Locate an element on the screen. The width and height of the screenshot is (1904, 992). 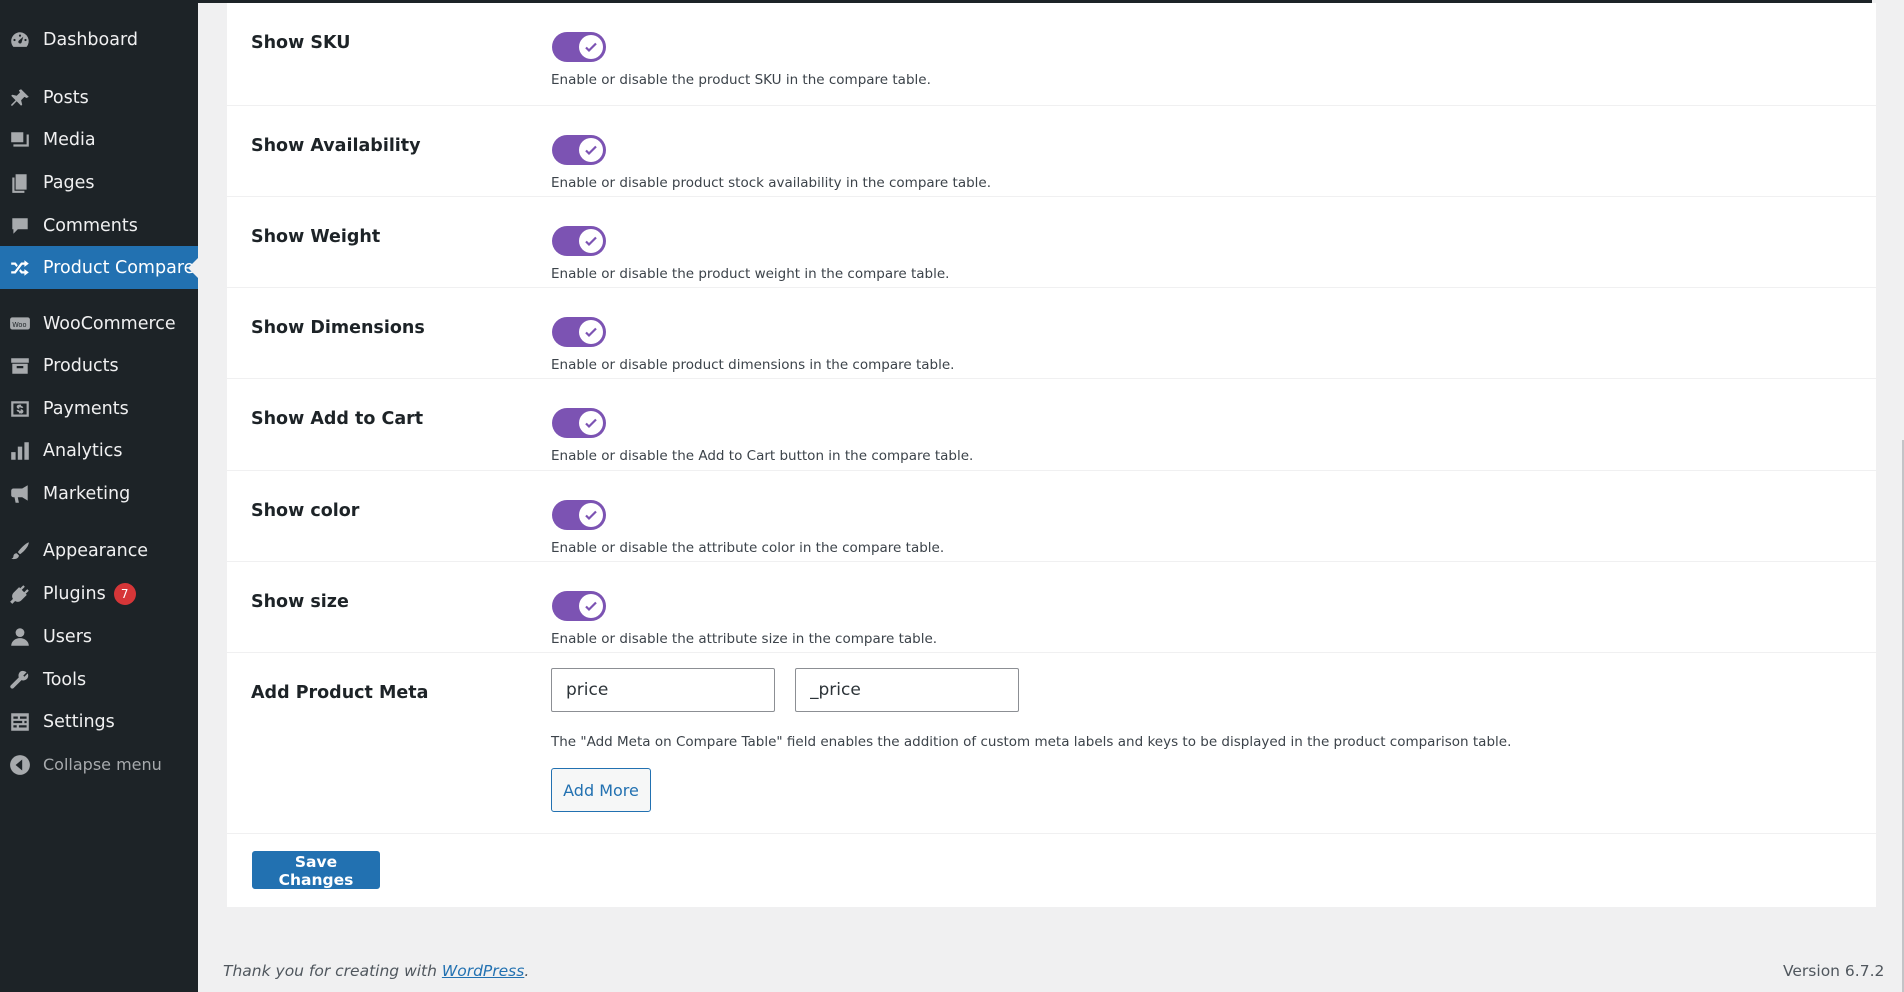
footer-thanks: Thank you for creating with WordPress. is located at coordinates (376, 971).